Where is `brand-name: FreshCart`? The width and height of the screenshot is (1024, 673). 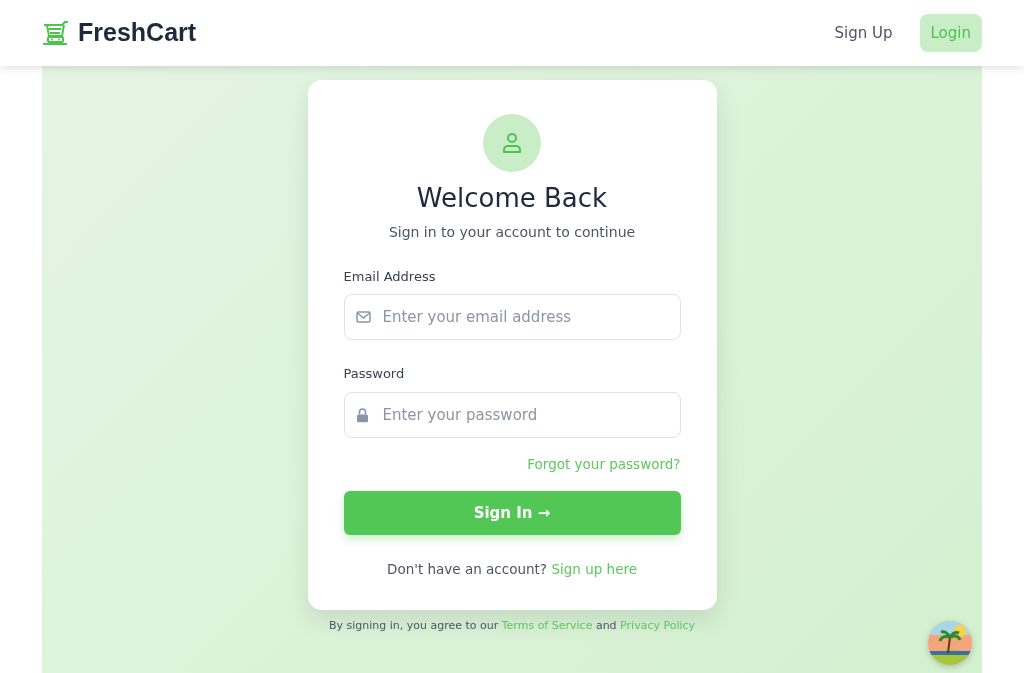 brand-name: FreshCart is located at coordinates (137, 33).